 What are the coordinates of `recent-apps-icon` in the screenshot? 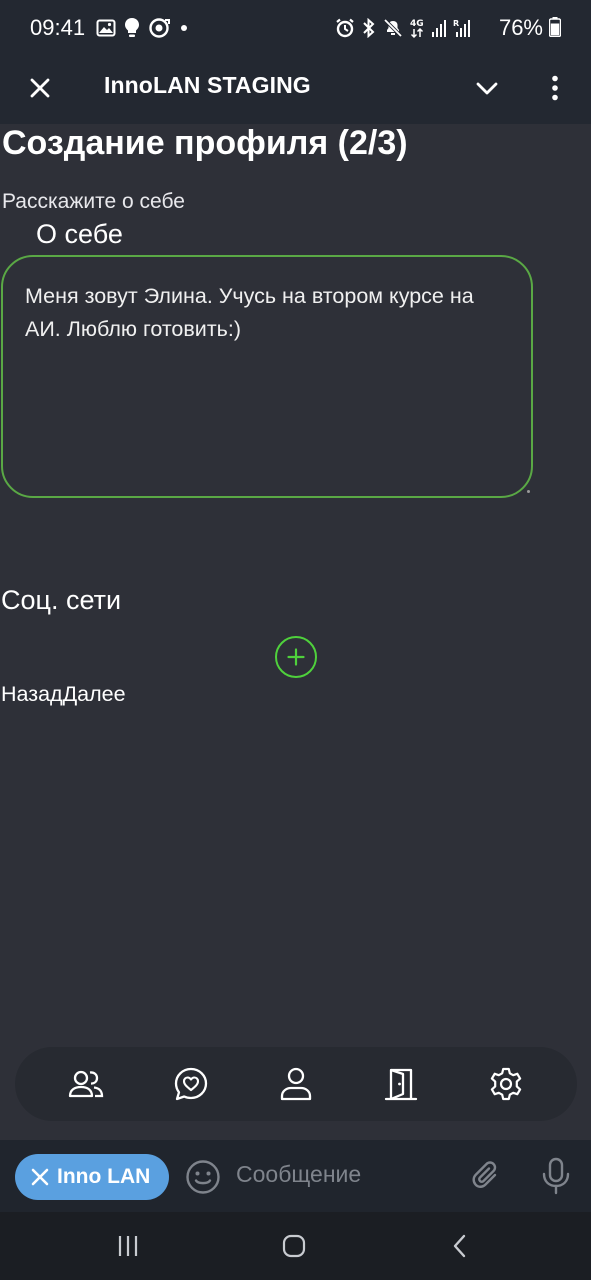 It's located at (128, 1246).